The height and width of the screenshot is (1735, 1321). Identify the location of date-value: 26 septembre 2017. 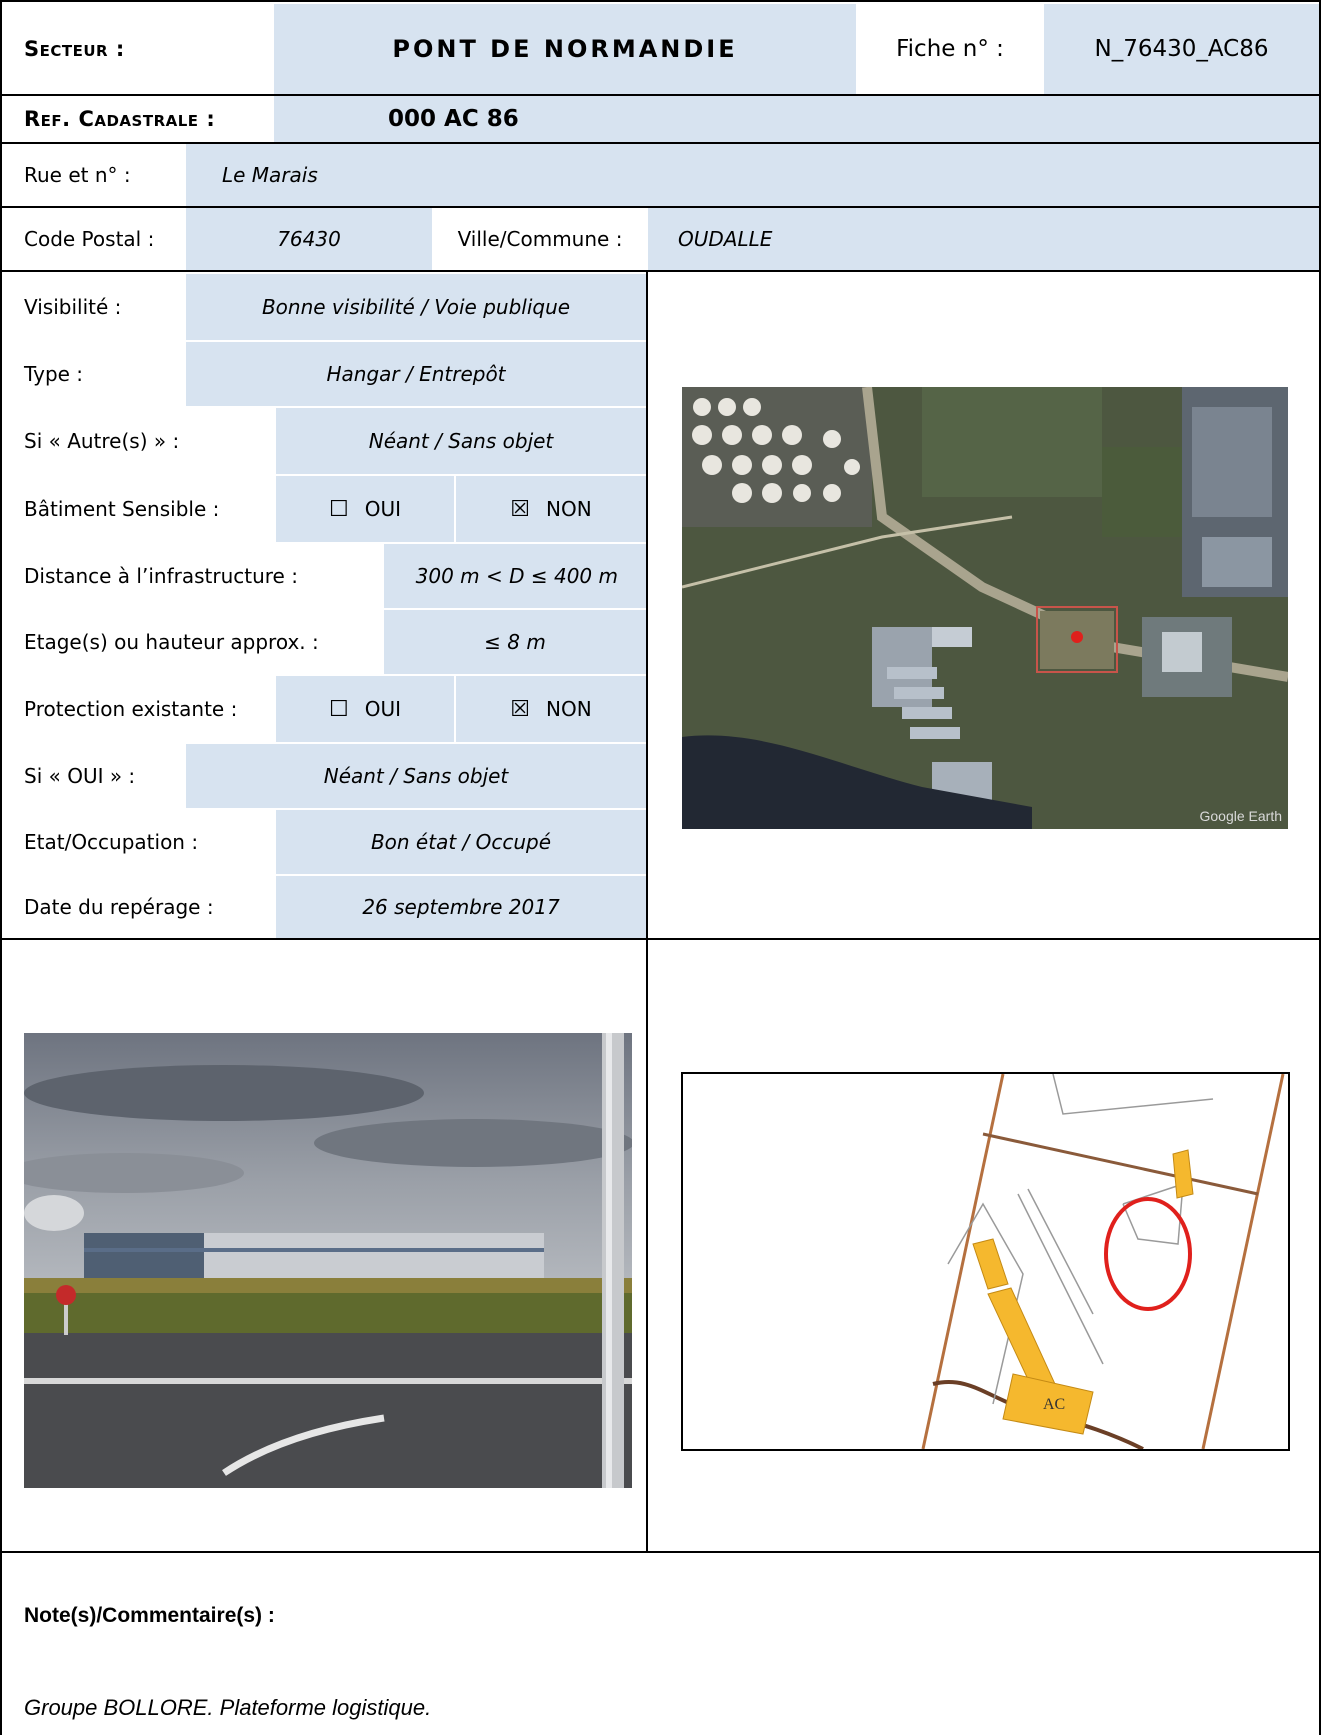
(461, 907).